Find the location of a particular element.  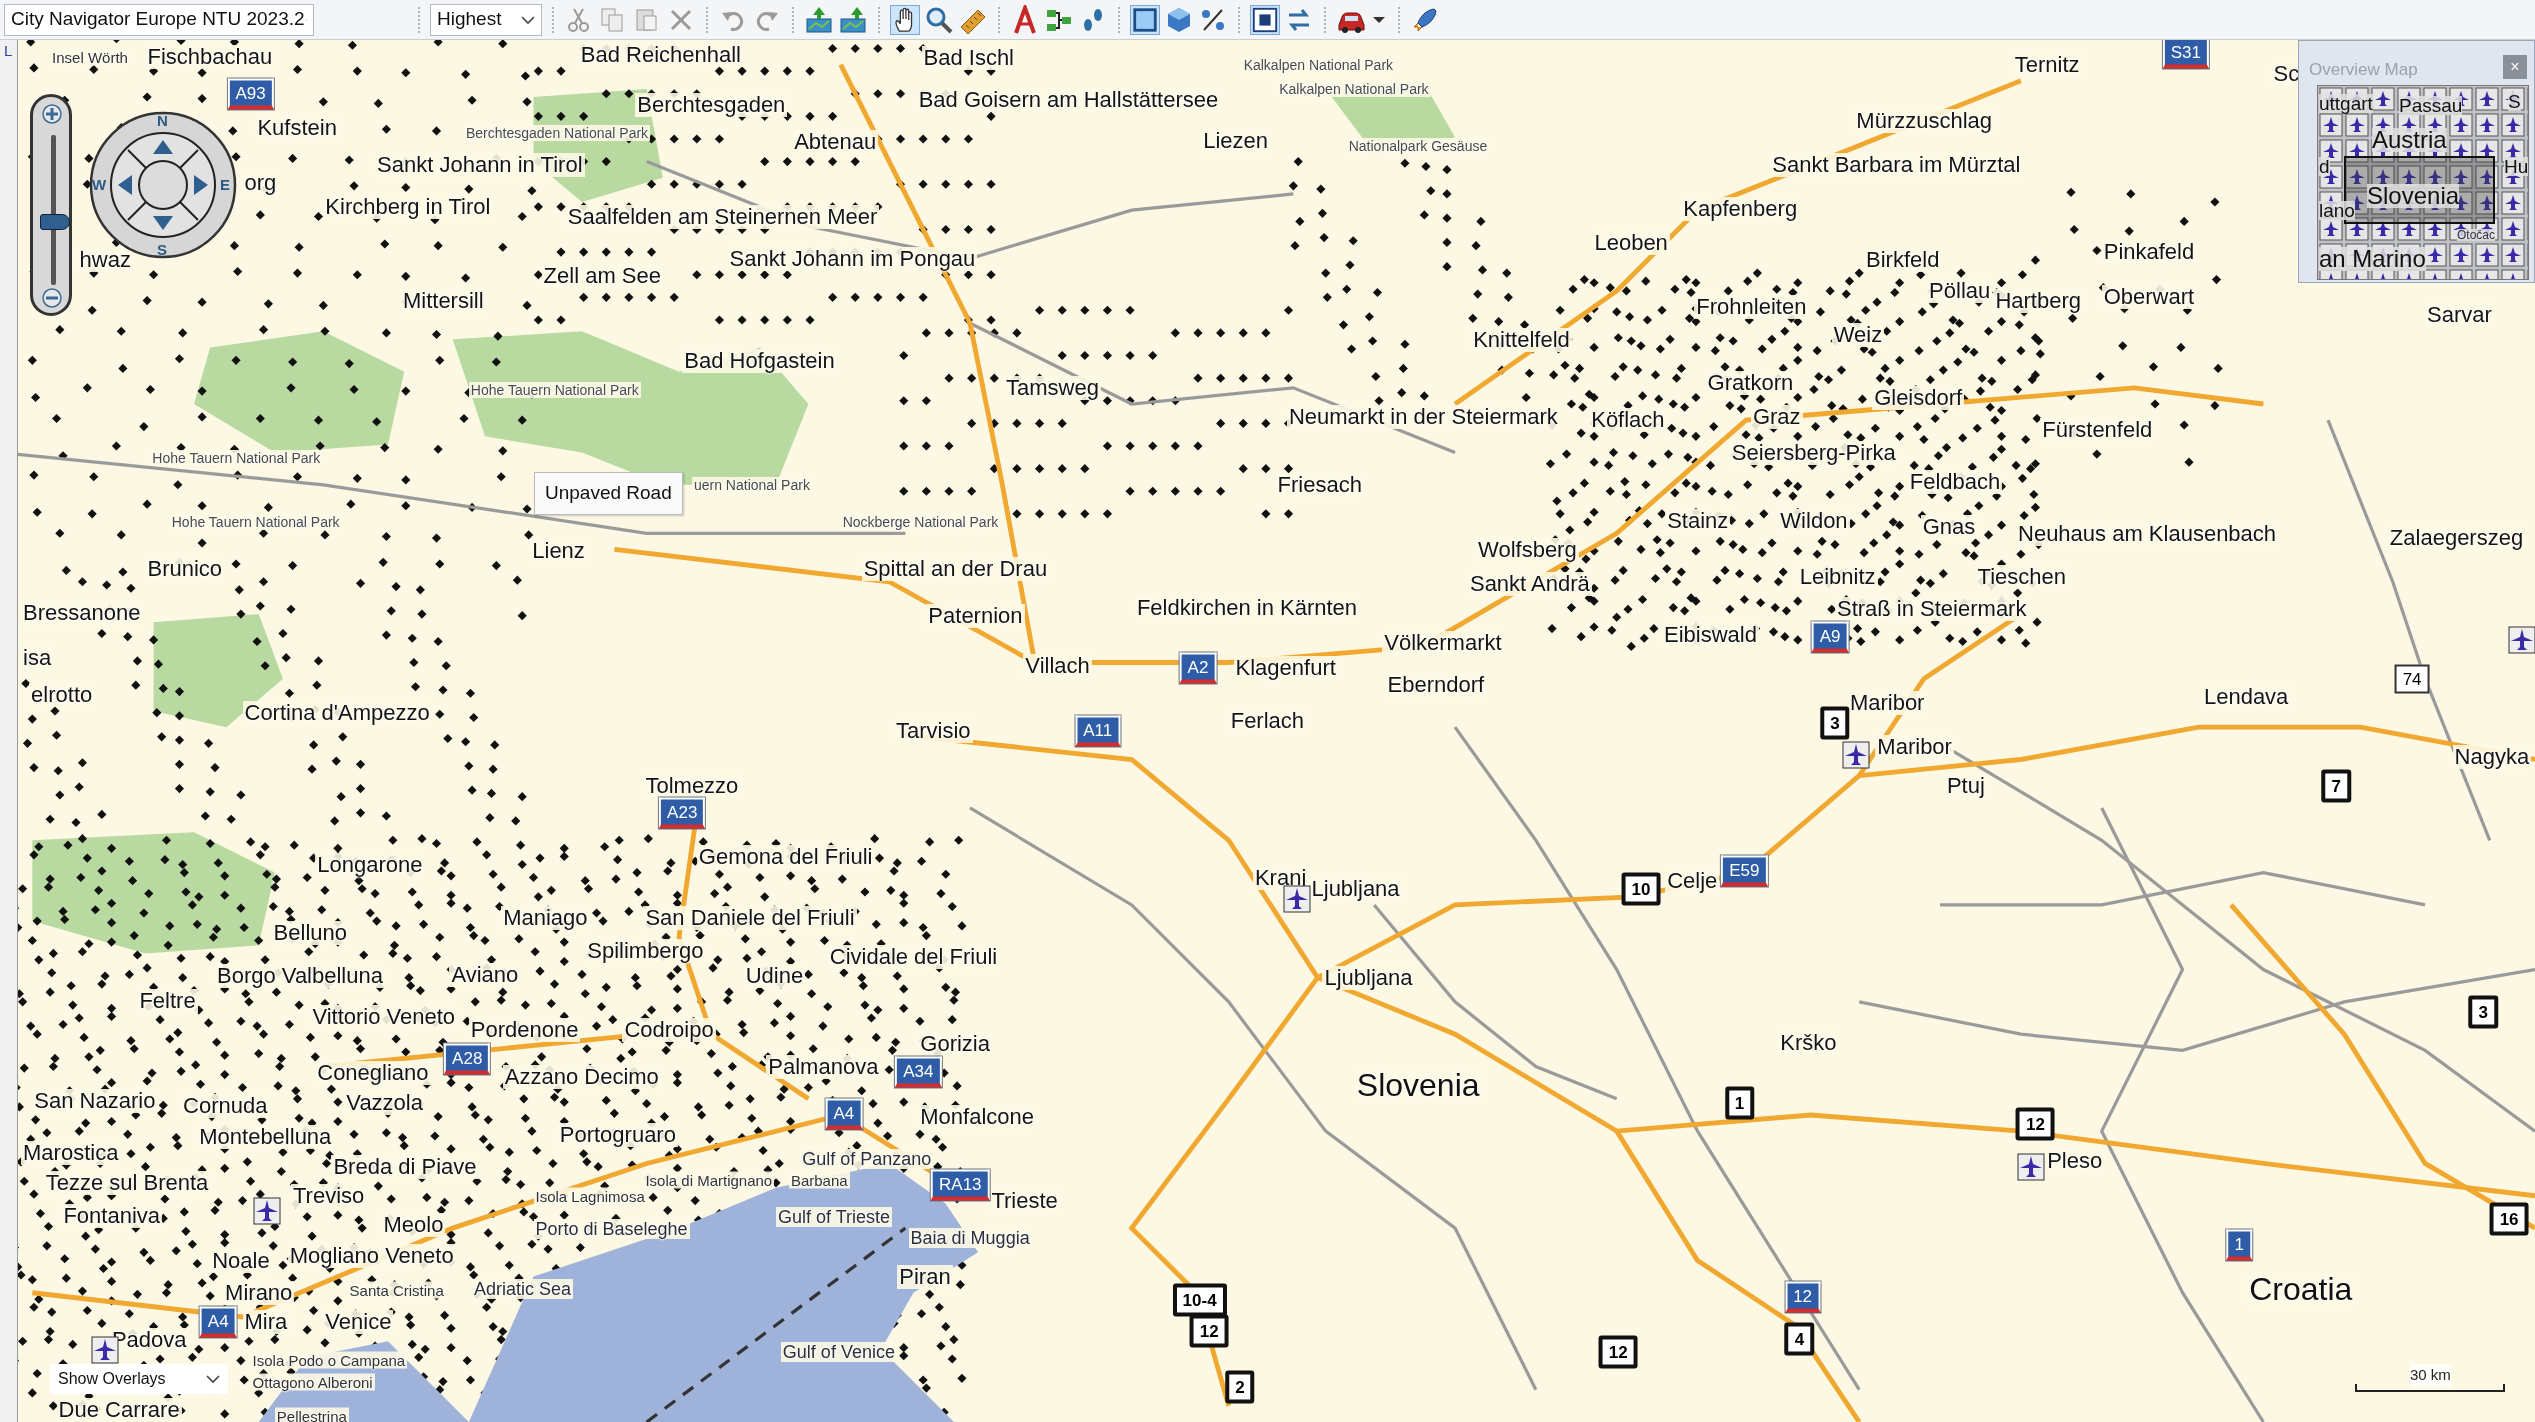

route-shield: 4 is located at coordinates (1799, 1339).